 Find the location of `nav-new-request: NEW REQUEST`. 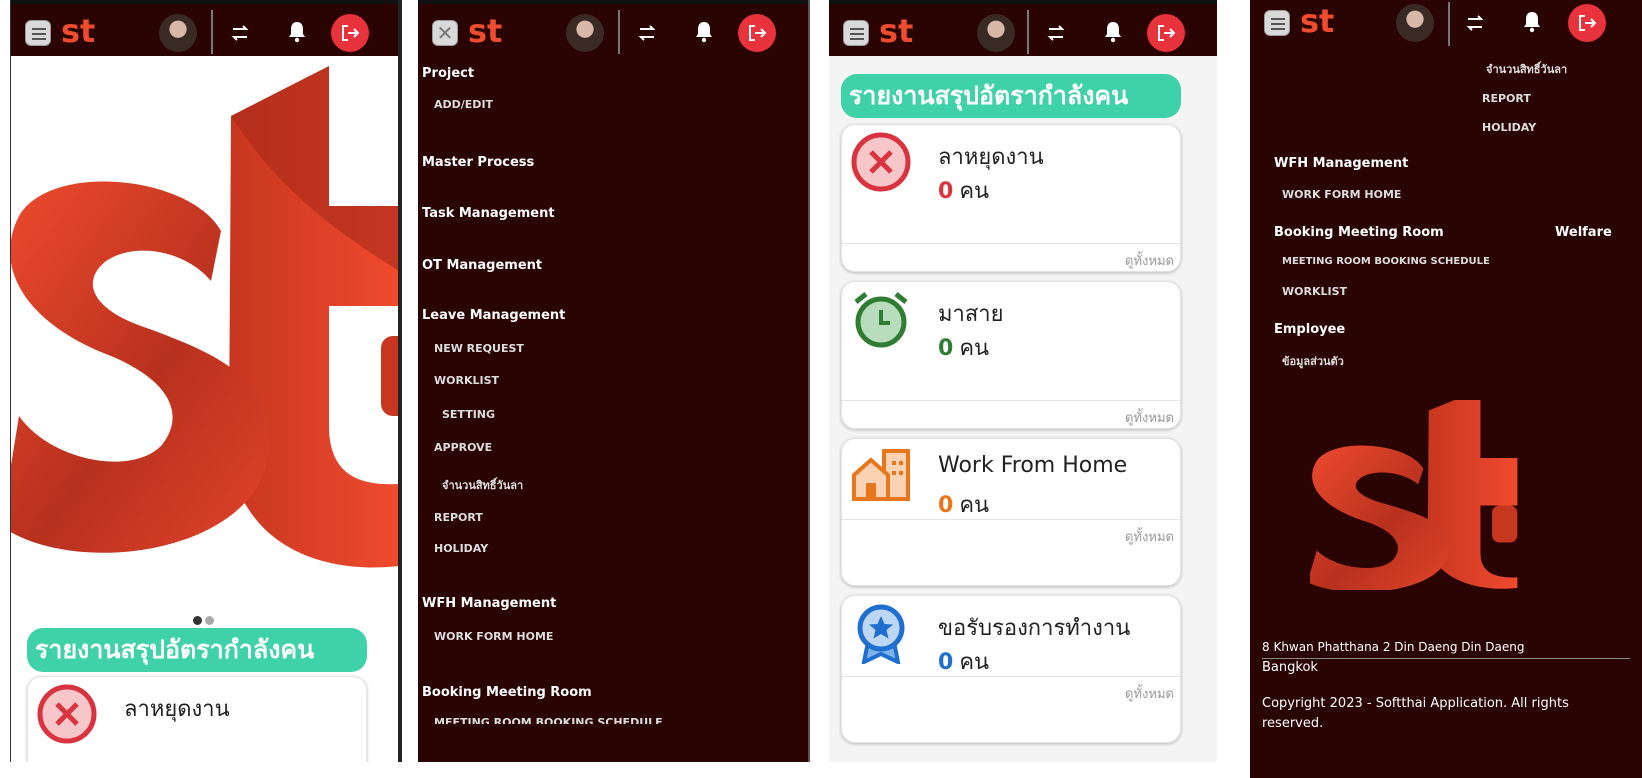

nav-new-request: NEW REQUEST is located at coordinates (479, 348).